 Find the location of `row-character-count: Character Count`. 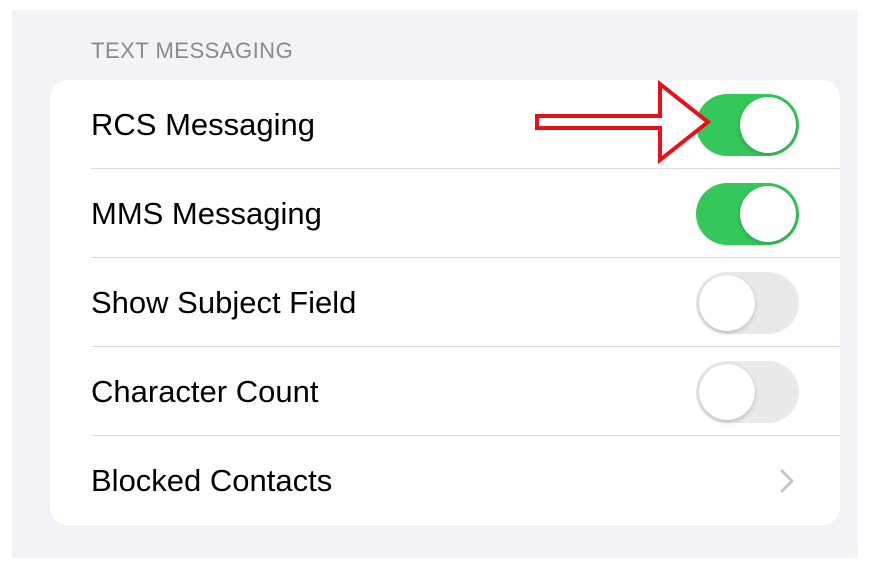

row-character-count: Character Count is located at coordinates (445, 391).